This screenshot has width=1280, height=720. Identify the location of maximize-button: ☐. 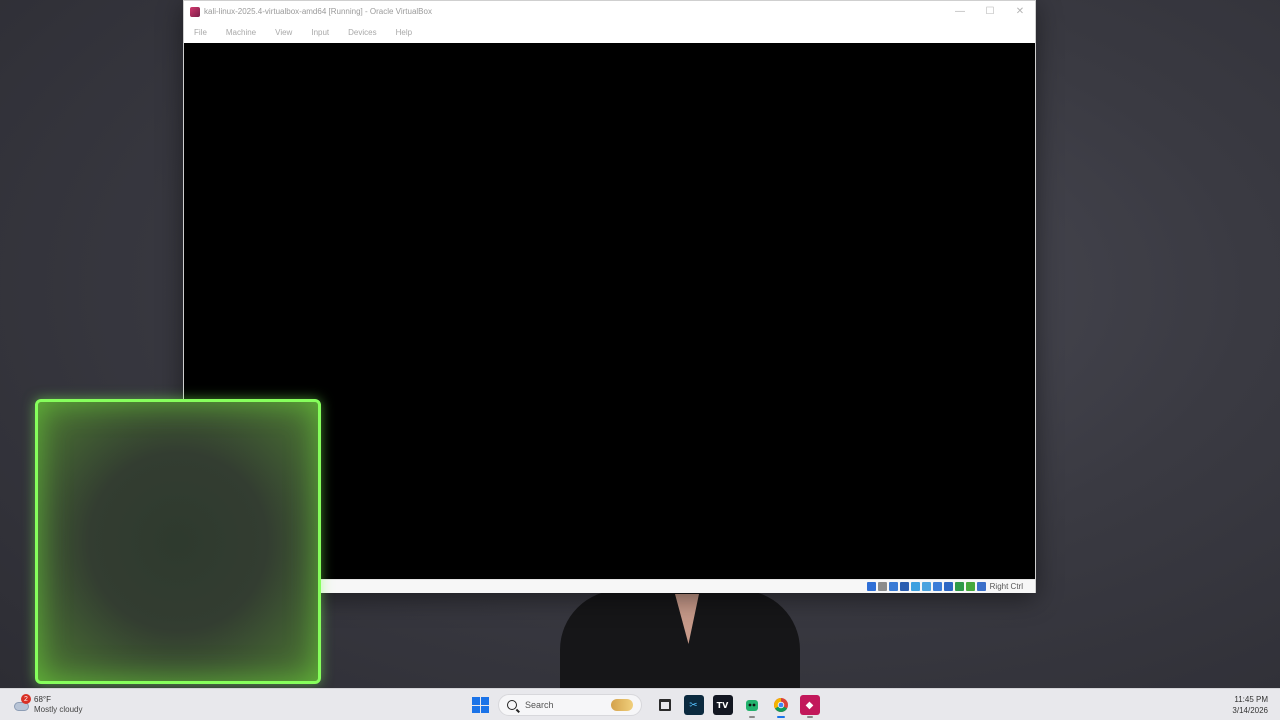
(990, 11).